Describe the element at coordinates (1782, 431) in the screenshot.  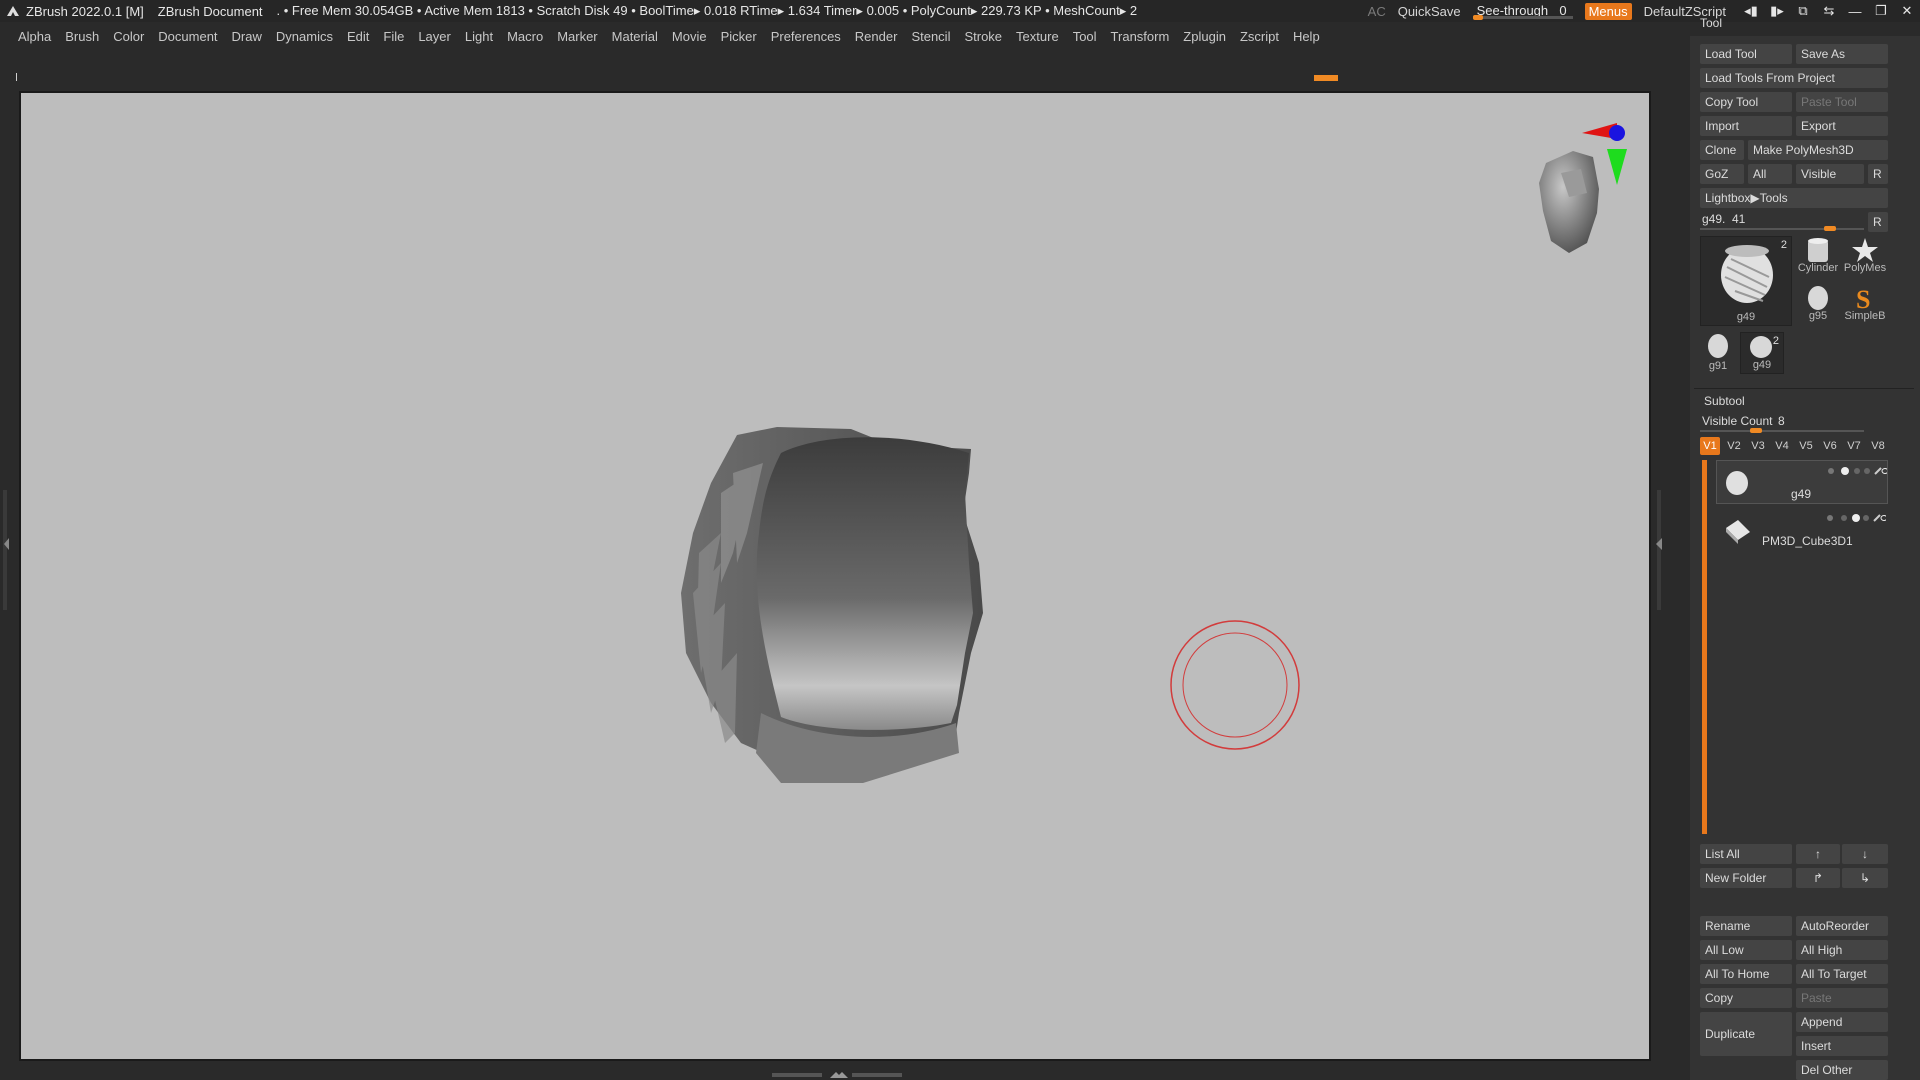
I see `visible-count-track` at that location.